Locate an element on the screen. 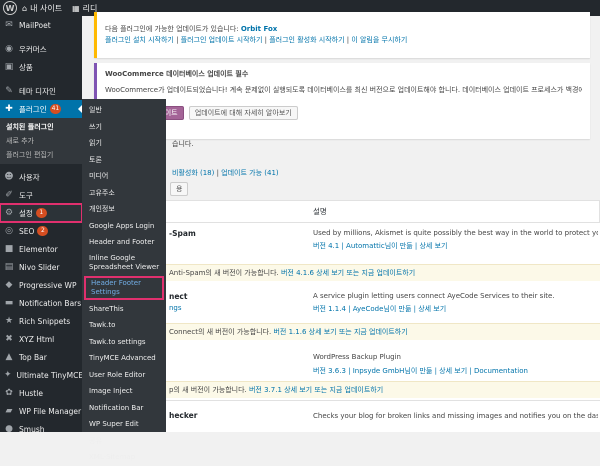 This screenshot has height=466, width=600. plugins-submenu: 설치된 플러그인 새로 추가 플러그인 편집기 is located at coordinates (41, 141).